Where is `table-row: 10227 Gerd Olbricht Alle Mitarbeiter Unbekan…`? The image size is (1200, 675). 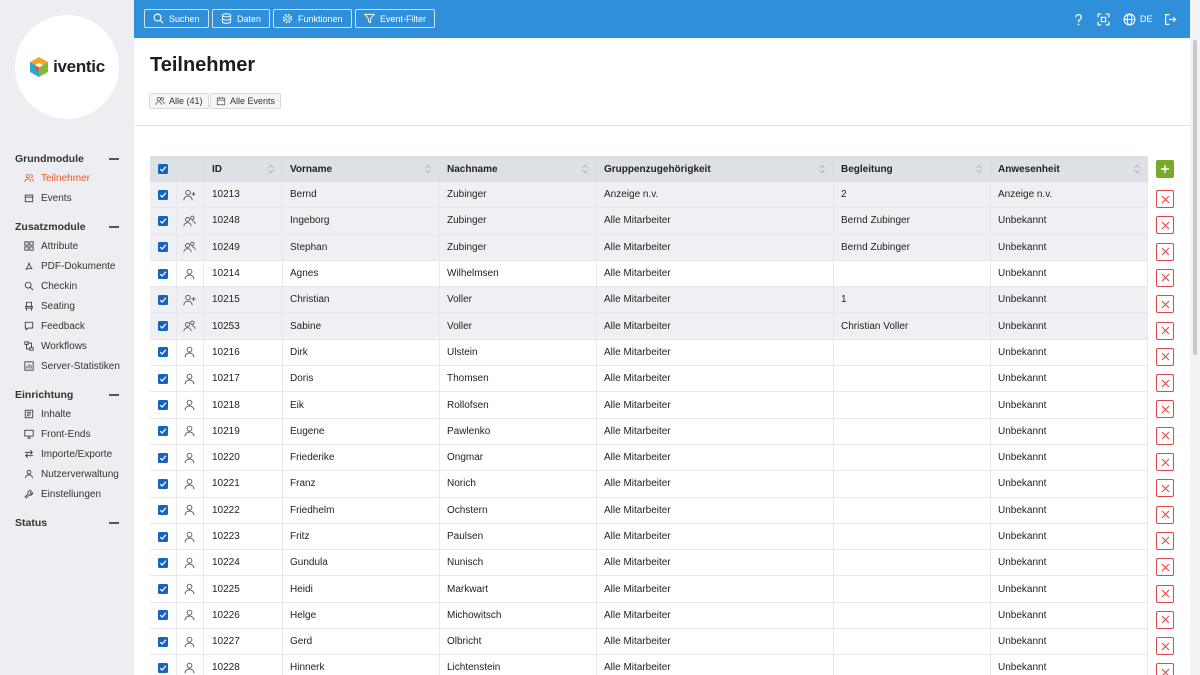
table-row: 10227 Gerd Olbricht Alle Mitarbeiter Unbekan… is located at coordinates (649, 642).